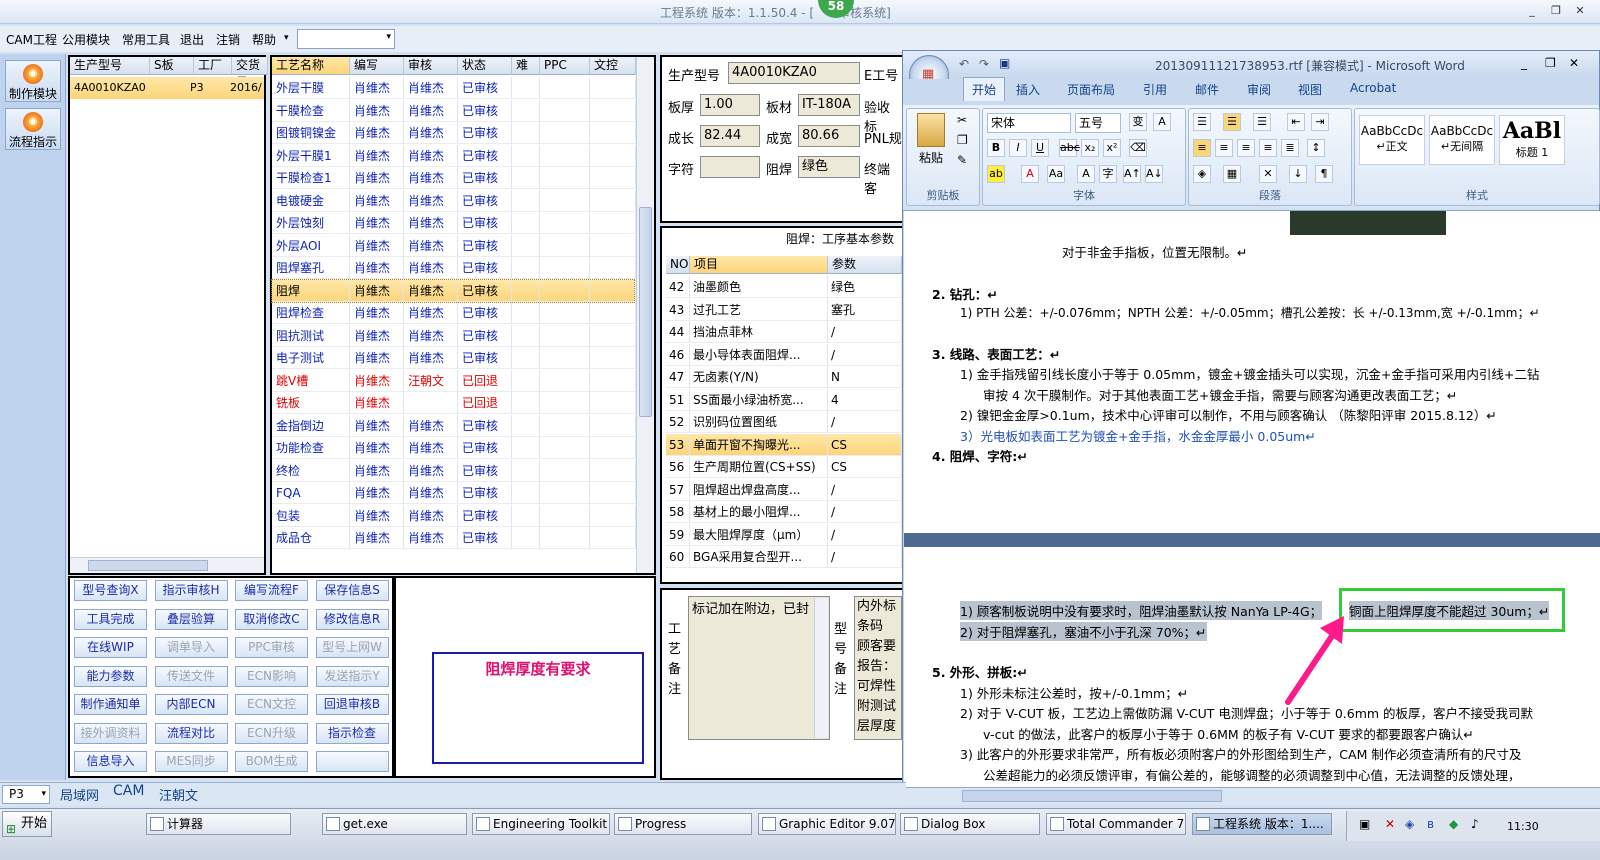  I want to click on table-row: 57 阻焊超出焊盘高度... /, so click(784, 489).